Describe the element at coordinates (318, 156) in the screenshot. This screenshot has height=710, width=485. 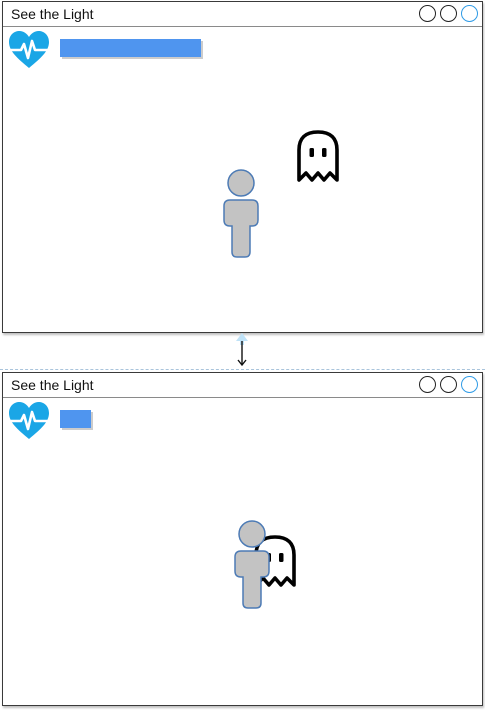
I see `ghost-icon` at that location.